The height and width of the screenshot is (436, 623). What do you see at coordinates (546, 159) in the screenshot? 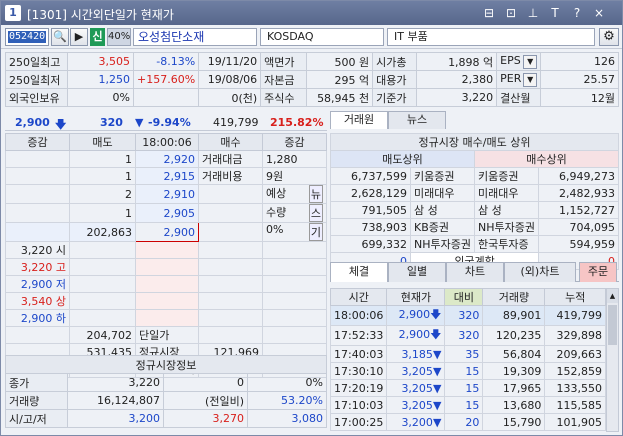
I see `buy-header: 매수상위` at bounding box center [546, 159].